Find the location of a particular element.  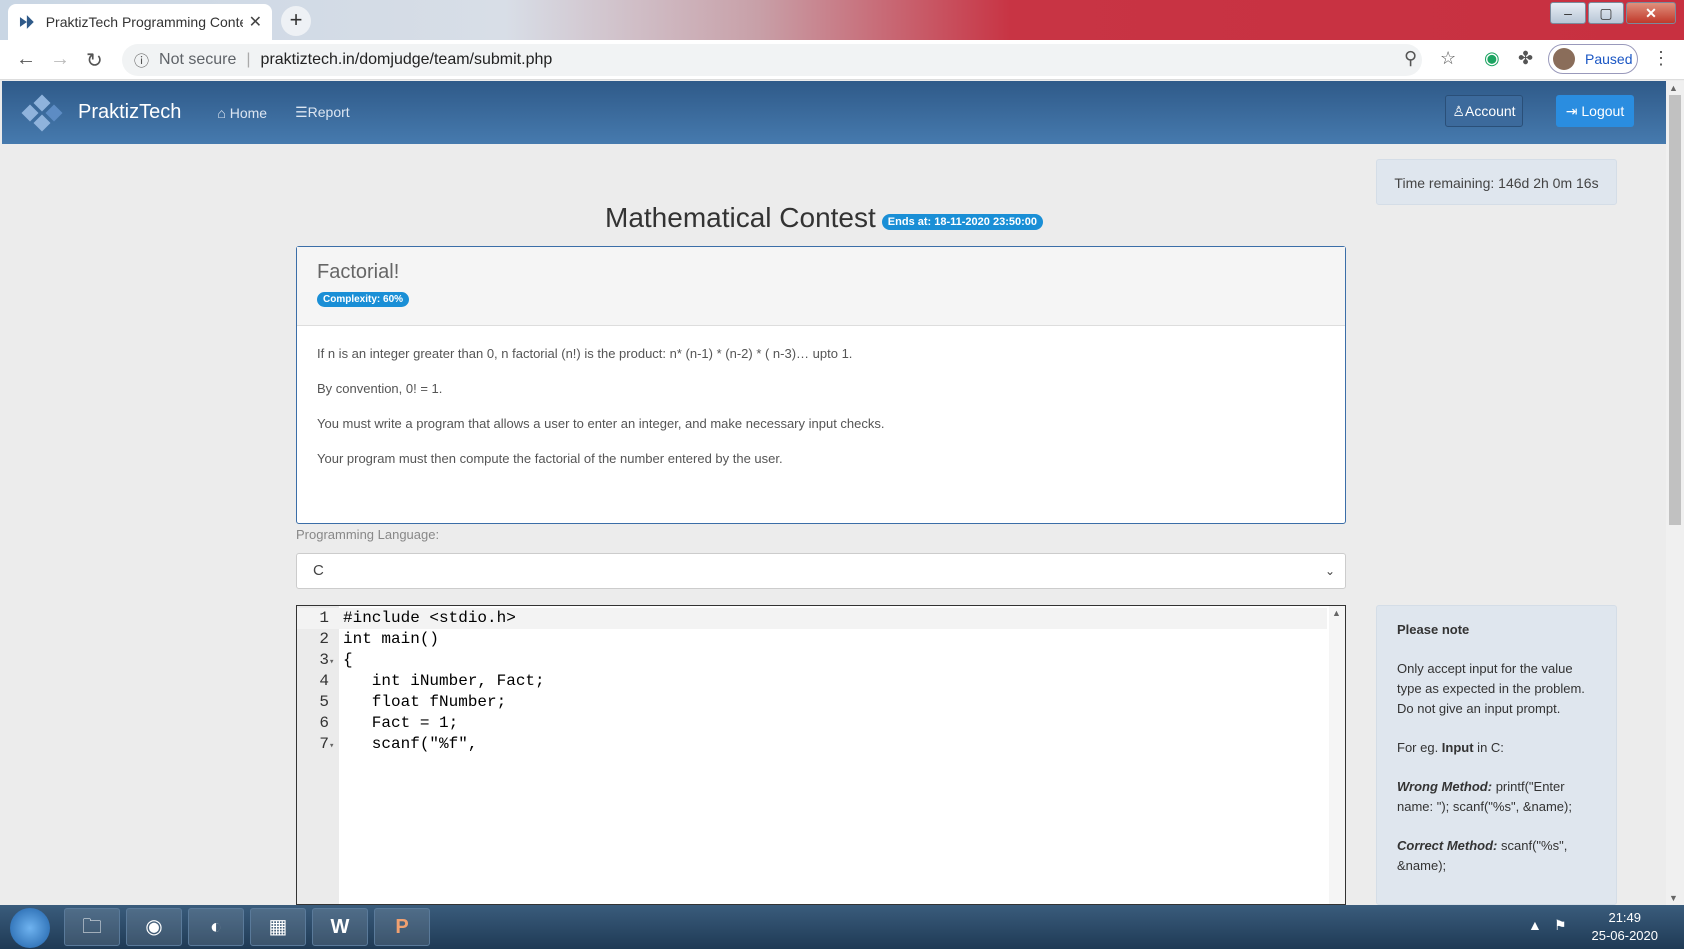

problem-header: Factorial! Complexity: 60% is located at coordinates (821, 286).